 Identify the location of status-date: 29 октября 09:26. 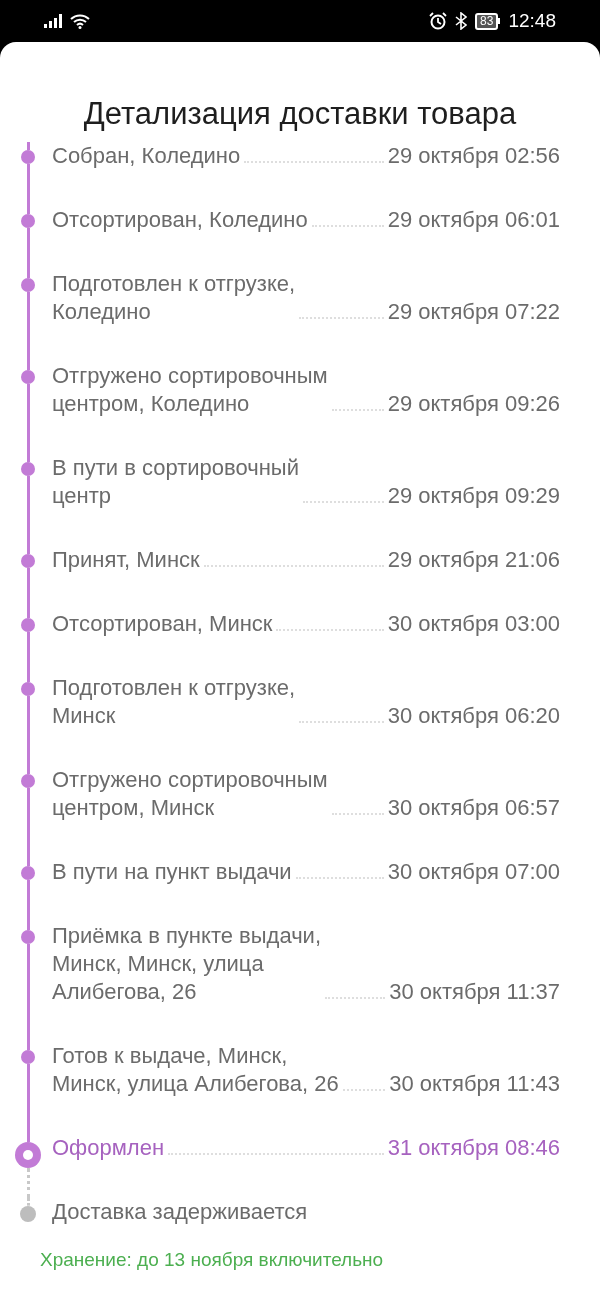
(473, 404).